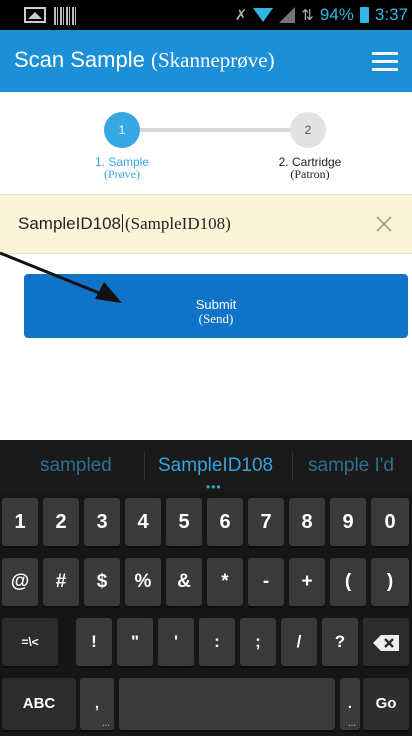 This screenshot has width=412, height=736. I want to click on key-2: 2, so click(61, 522).